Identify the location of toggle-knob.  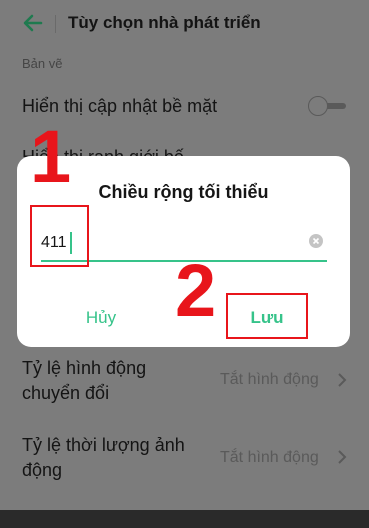
(318, 106).